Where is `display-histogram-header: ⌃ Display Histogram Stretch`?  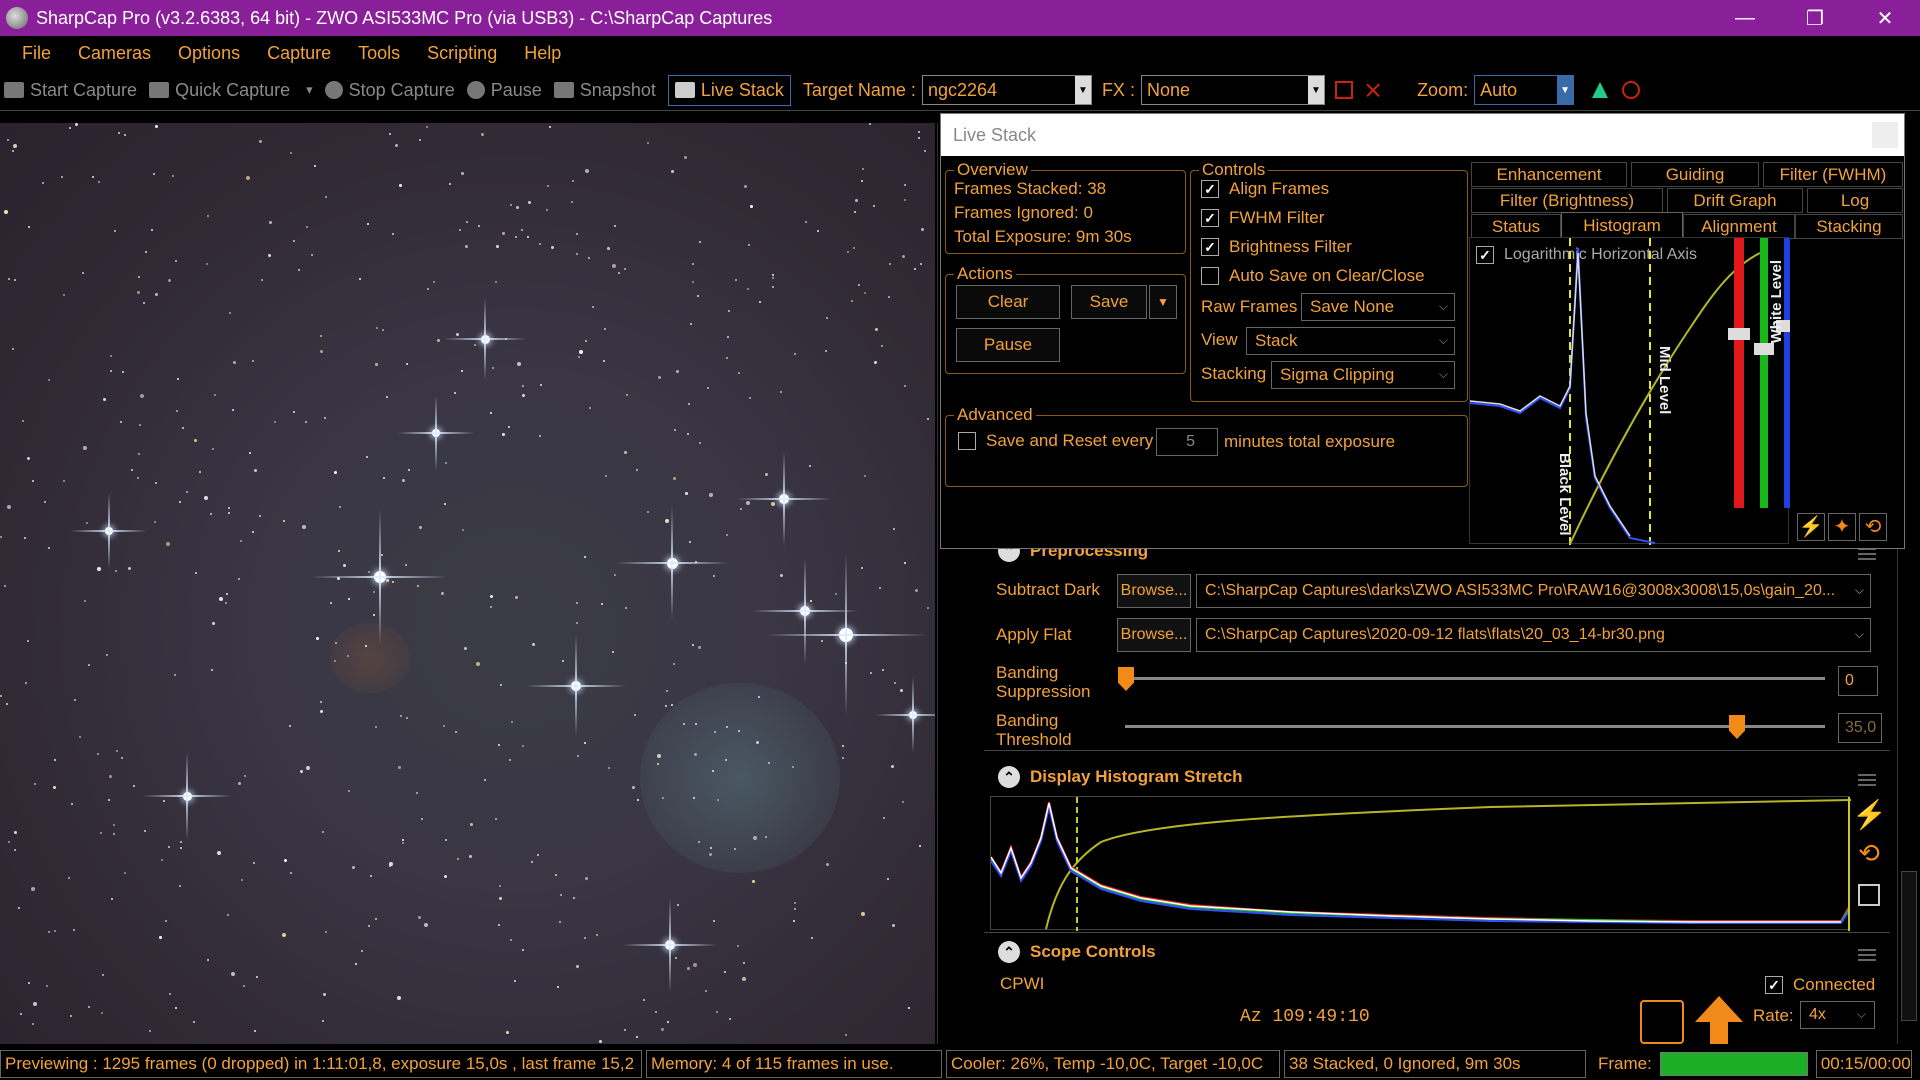
display-histogram-header: ⌃ Display Histogram Stretch is located at coordinates (1120, 777).